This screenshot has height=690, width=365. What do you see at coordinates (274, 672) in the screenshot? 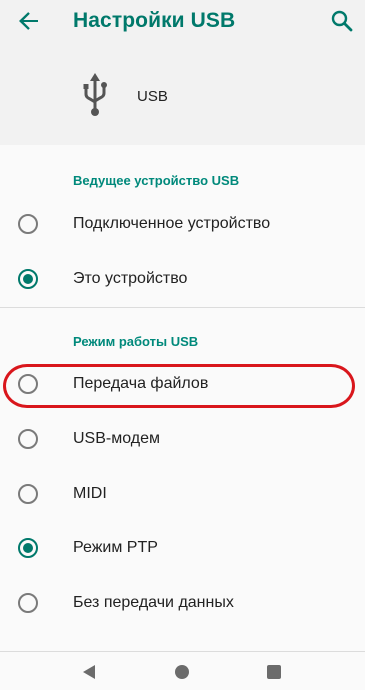
I see `nav-recents-icon` at bounding box center [274, 672].